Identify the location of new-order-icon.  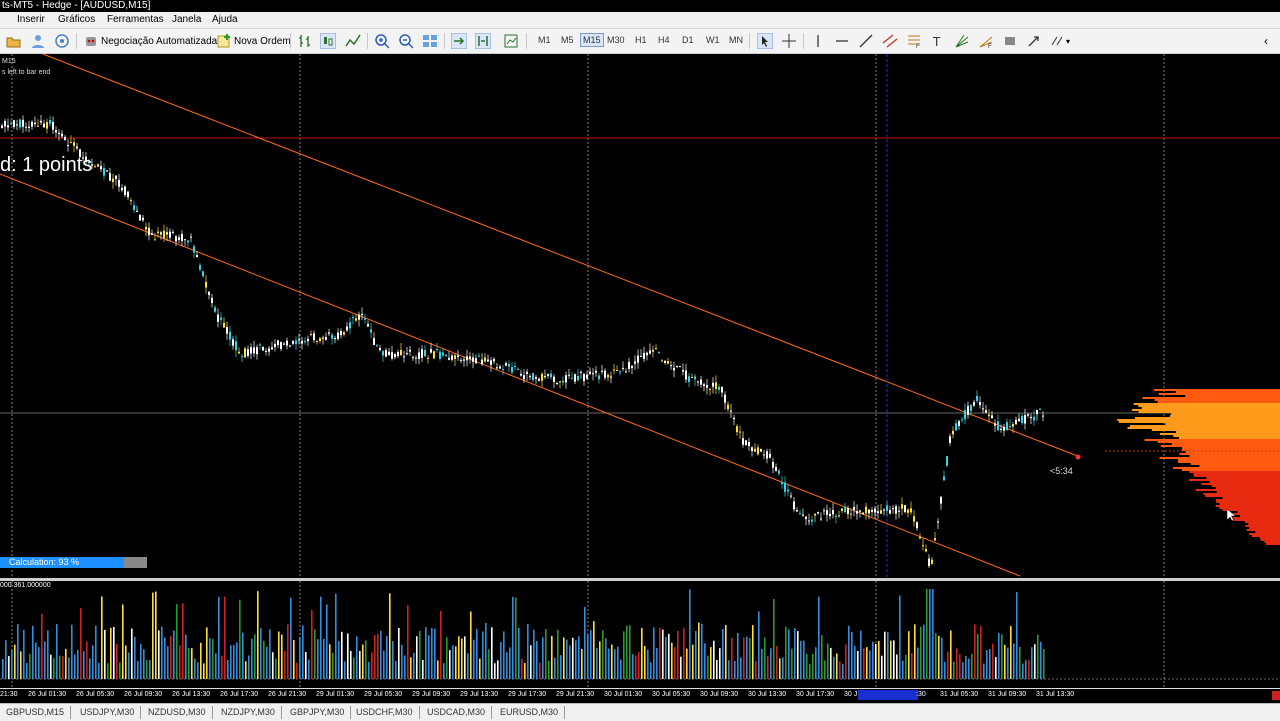
(224, 41).